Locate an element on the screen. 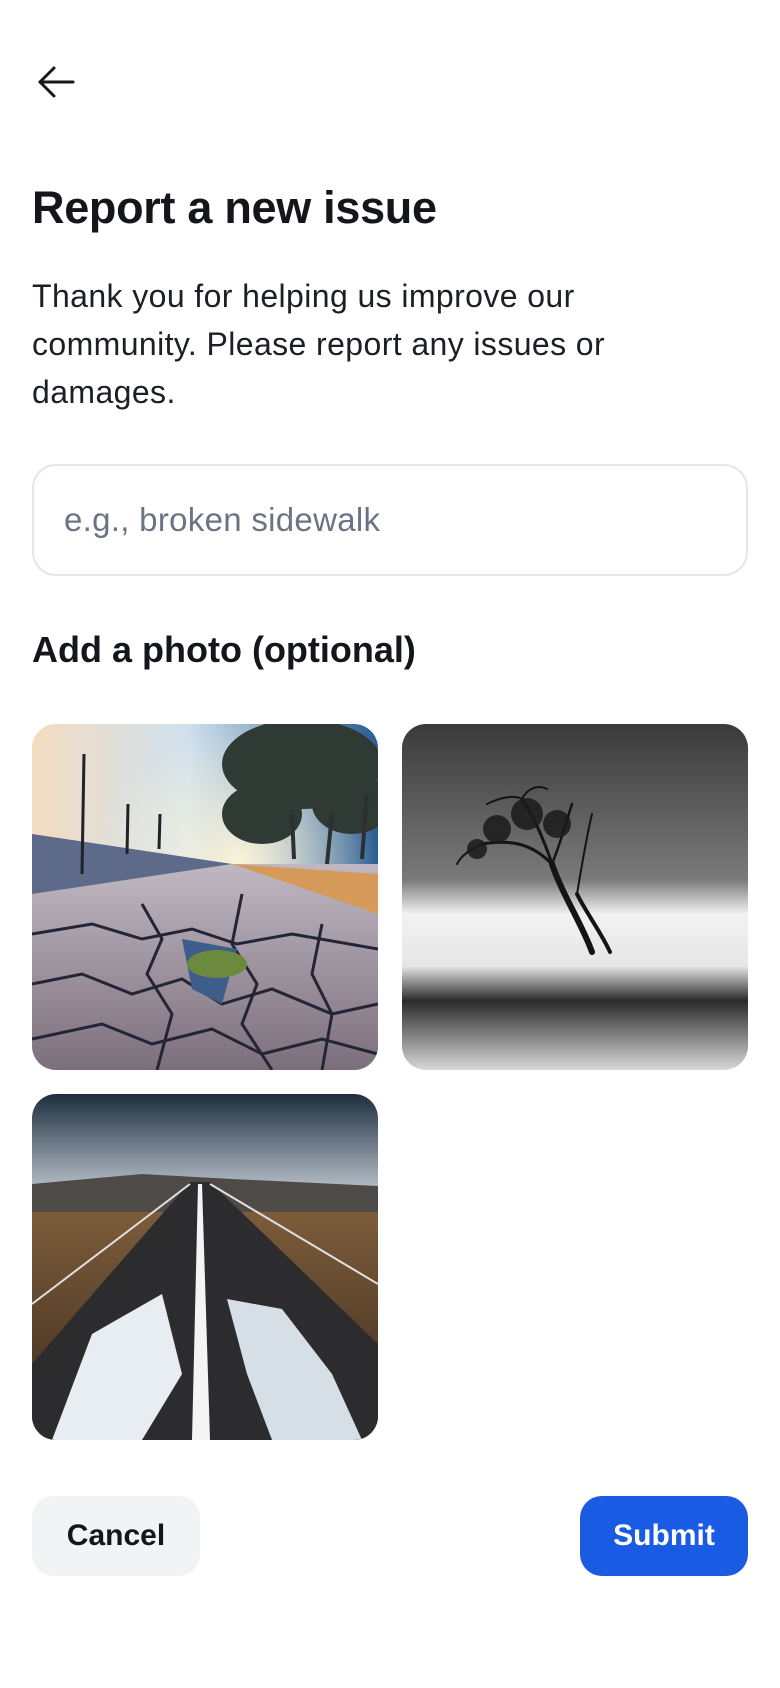 This screenshot has height=1688, width=780. photo-option-cracked-sidewalk is located at coordinates (205, 897).